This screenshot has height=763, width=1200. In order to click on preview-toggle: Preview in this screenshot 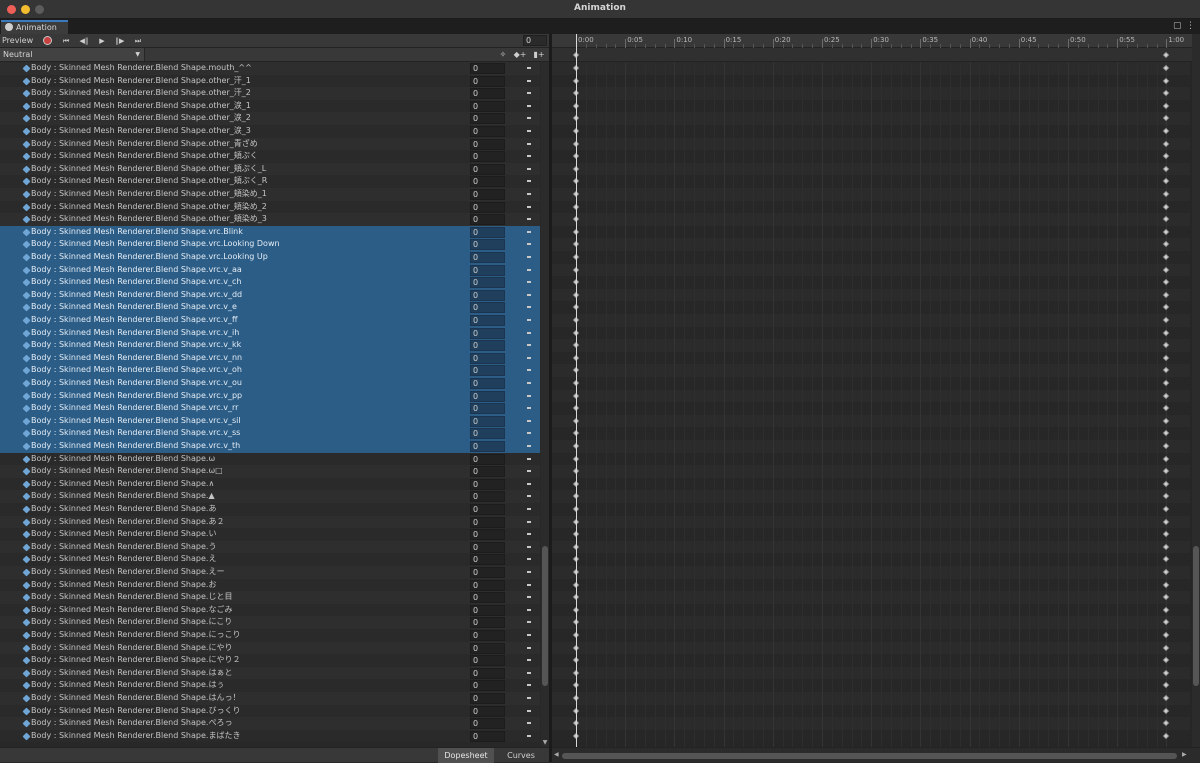, I will do `click(17, 41)`.